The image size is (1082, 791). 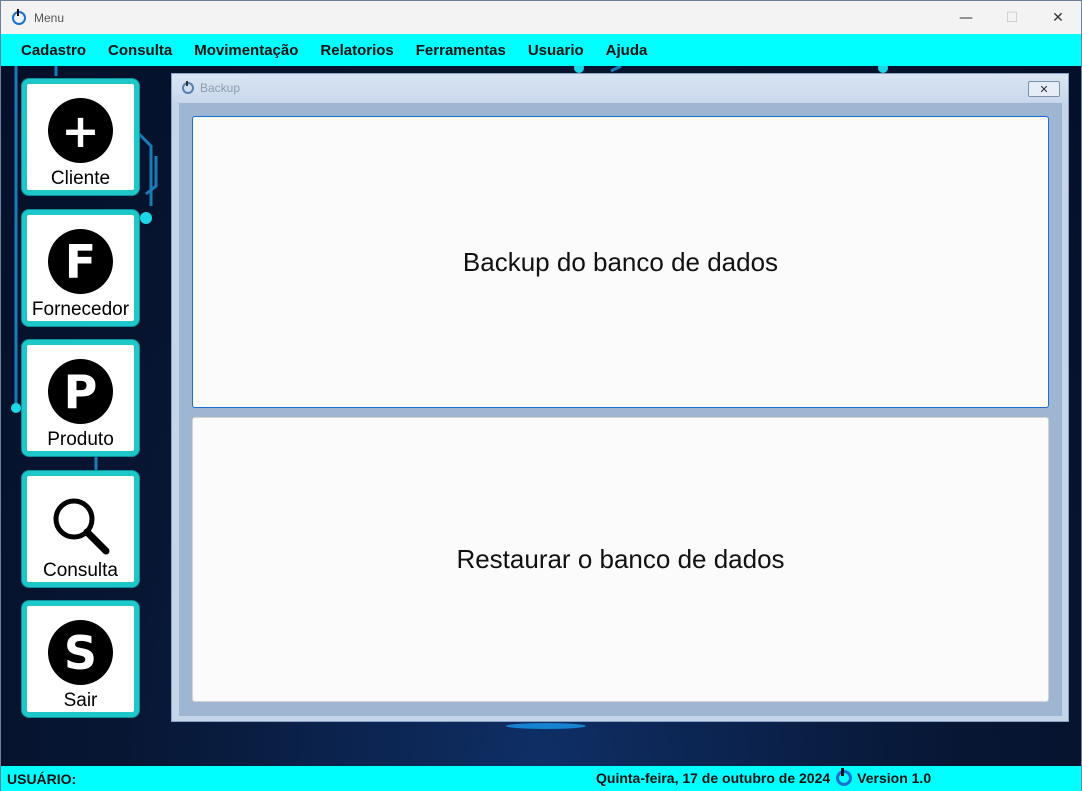 What do you see at coordinates (620, 88) in the screenshot?
I see `backup-title-bar: Backup ✕` at bounding box center [620, 88].